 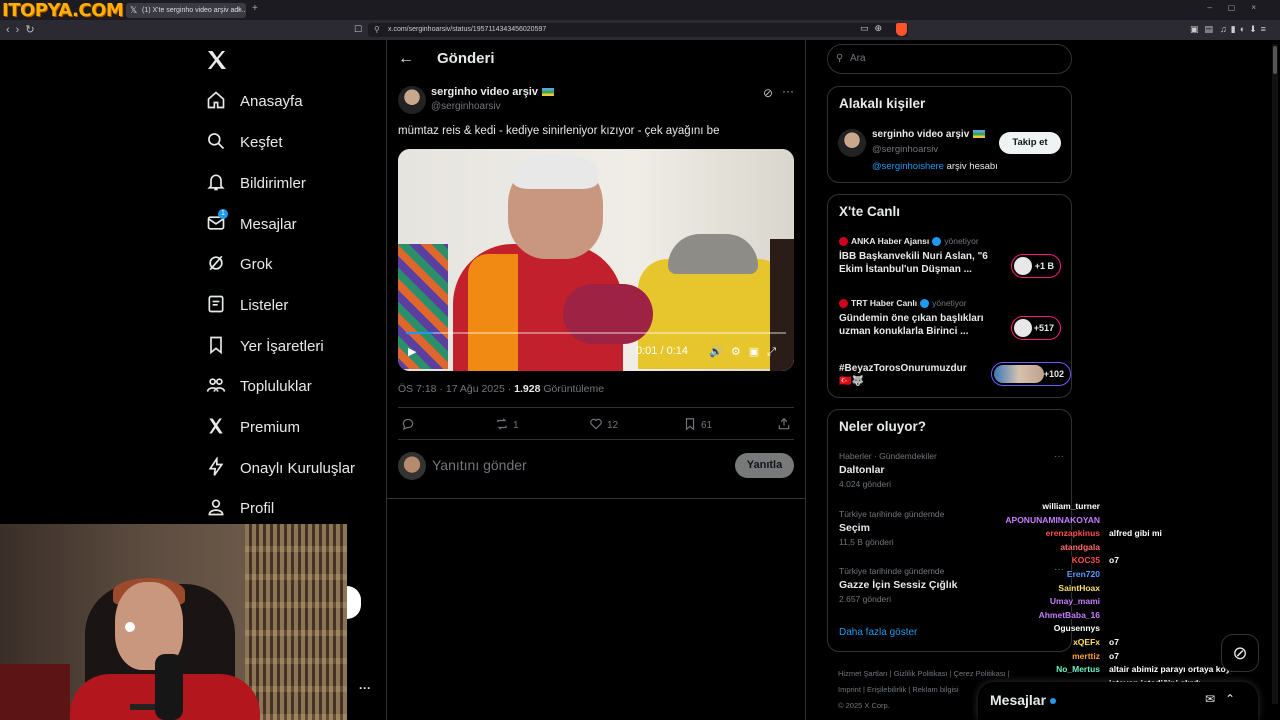 What do you see at coordinates (23, 29) in the screenshot?
I see `nav-buttons: ‹›↻` at bounding box center [23, 29].